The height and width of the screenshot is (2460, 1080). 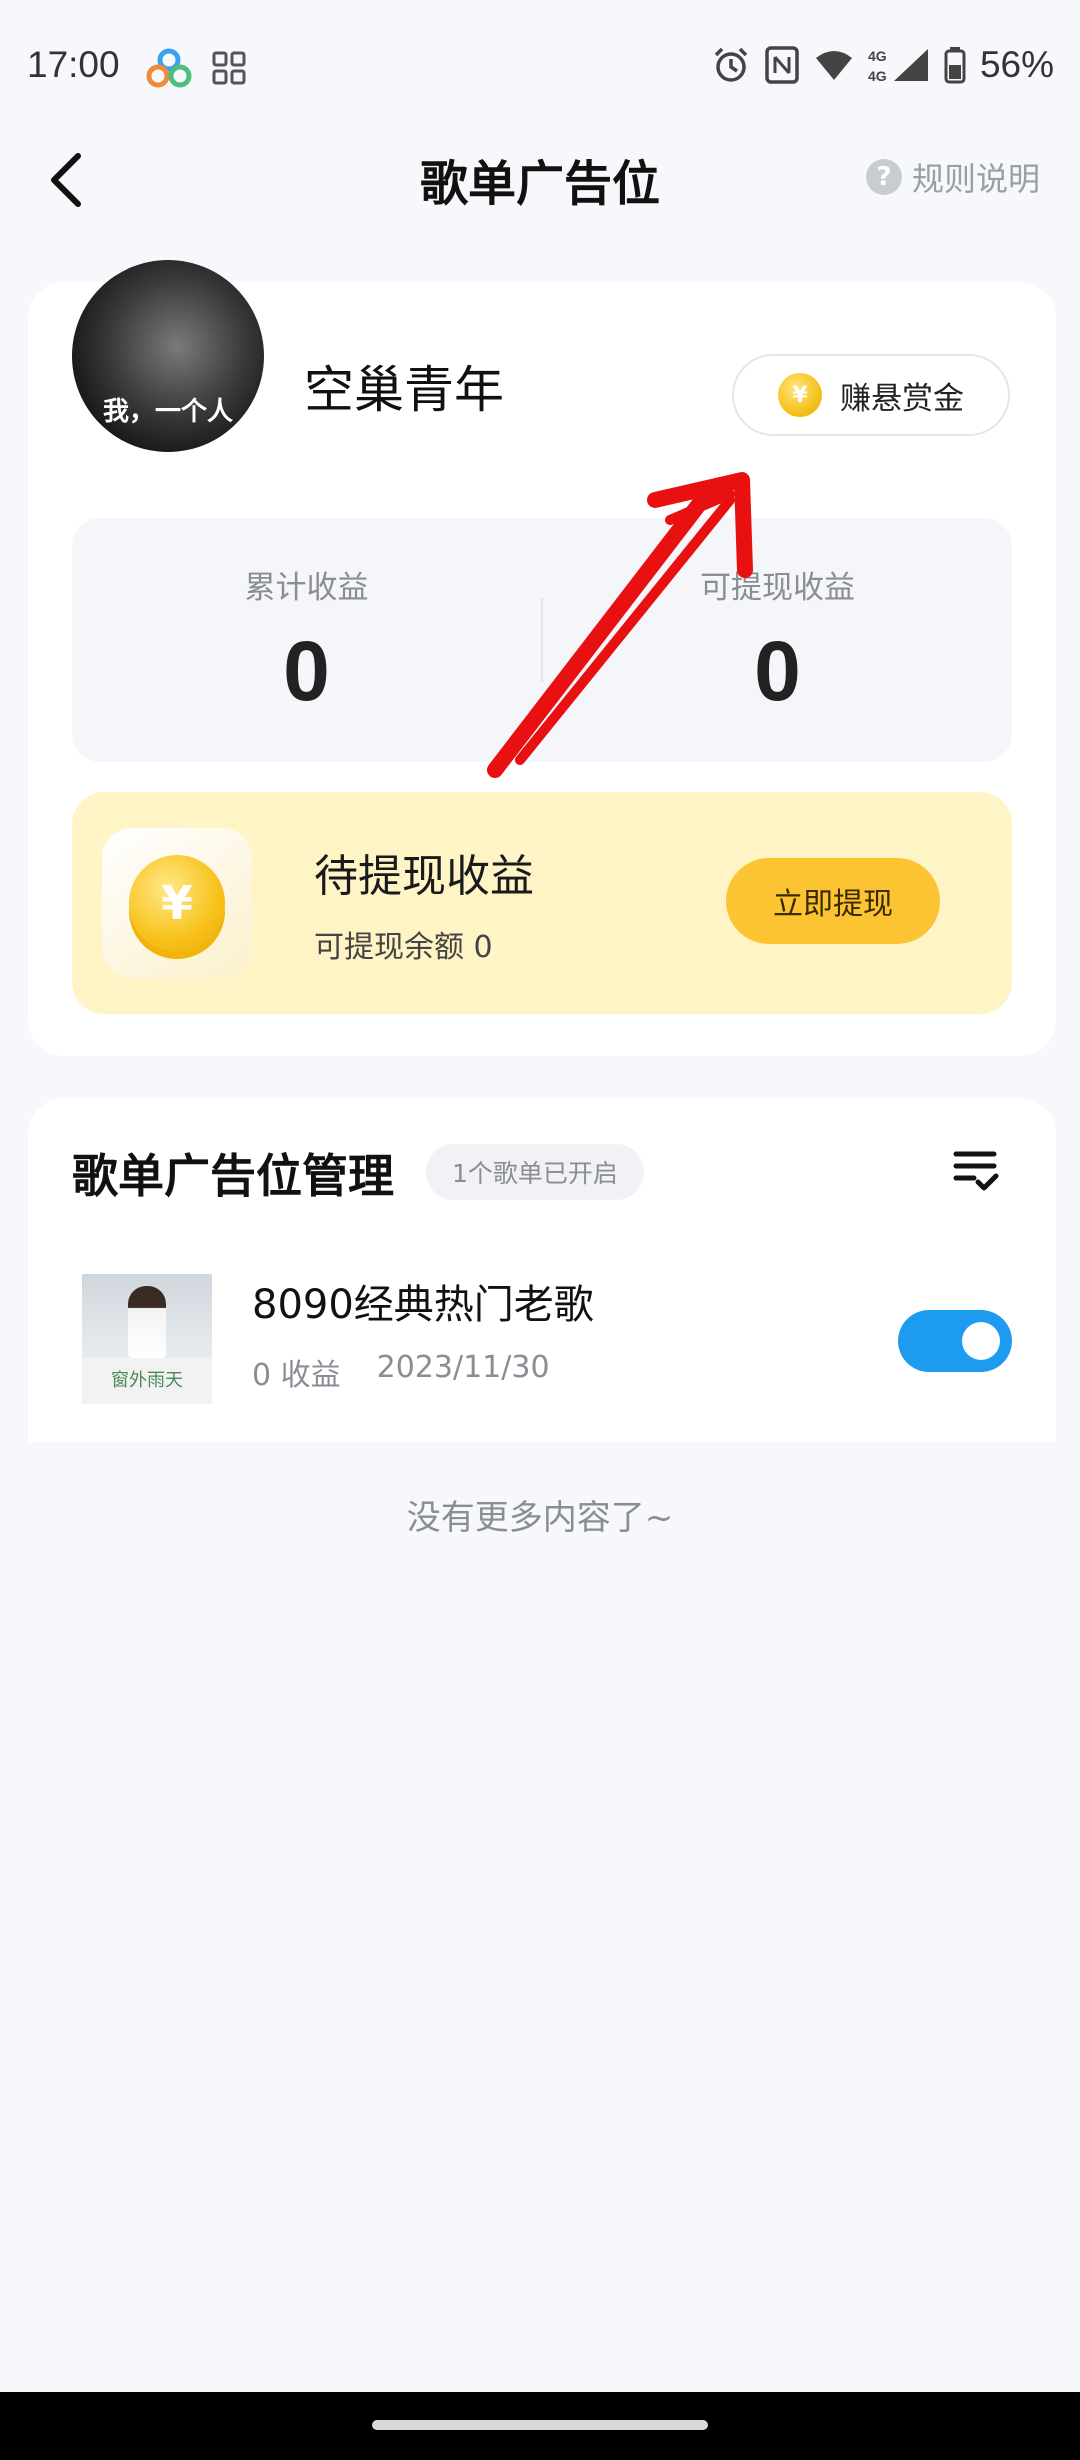 I want to click on home-gesture-handle, so click(x=540, y=2425).